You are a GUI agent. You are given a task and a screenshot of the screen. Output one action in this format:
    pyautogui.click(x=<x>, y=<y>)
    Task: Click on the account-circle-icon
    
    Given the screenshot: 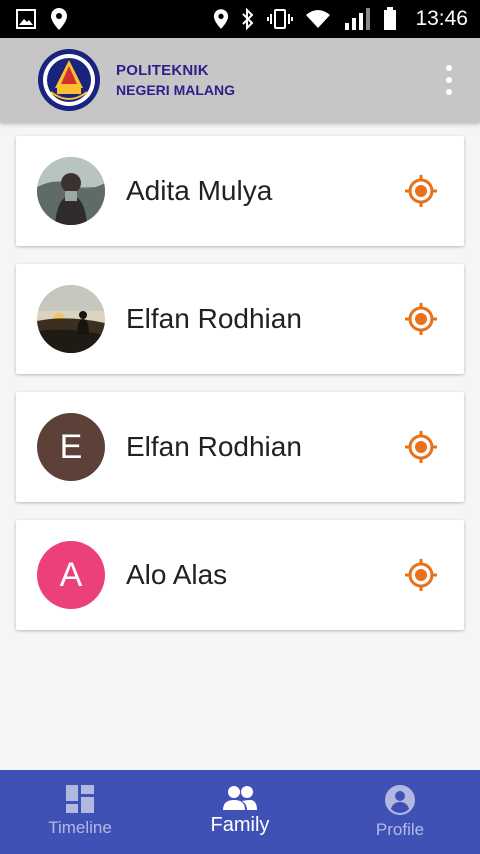 What is the action you would take?
    pyautogui.click(x=400, y=800)
    